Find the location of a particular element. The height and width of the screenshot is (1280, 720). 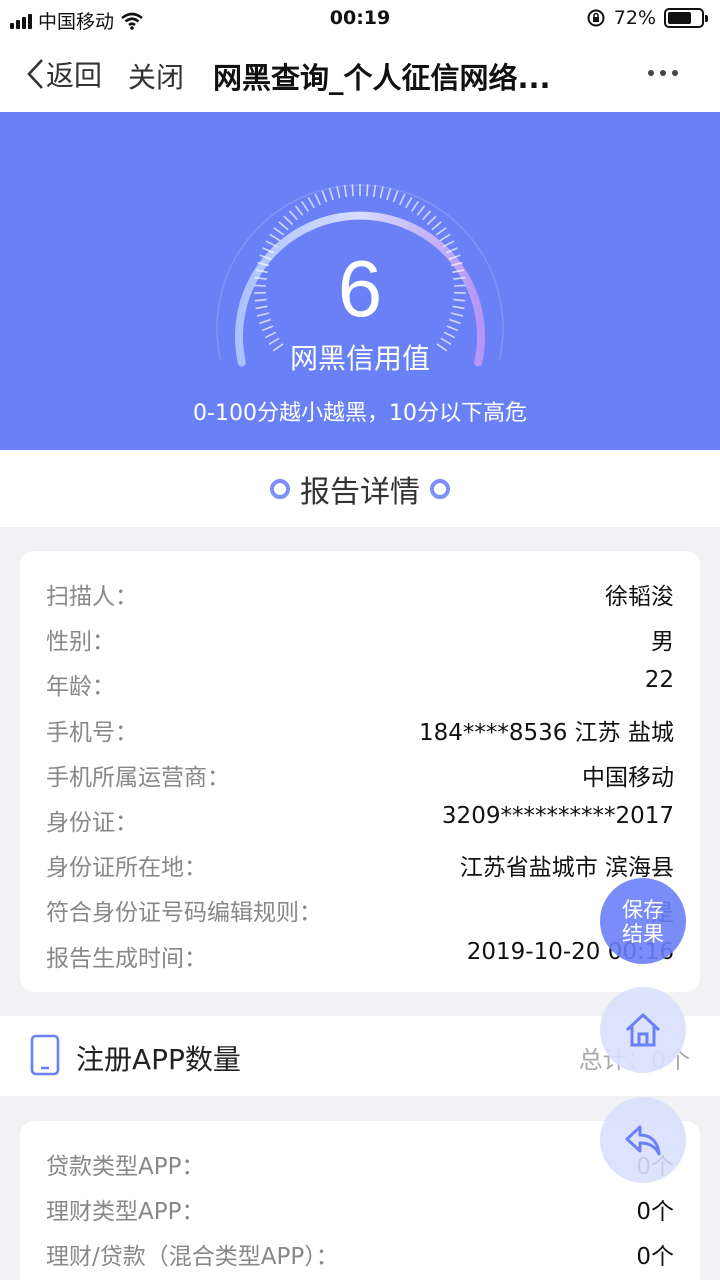

back-button: 返回 is located at coordinates (63, 74).